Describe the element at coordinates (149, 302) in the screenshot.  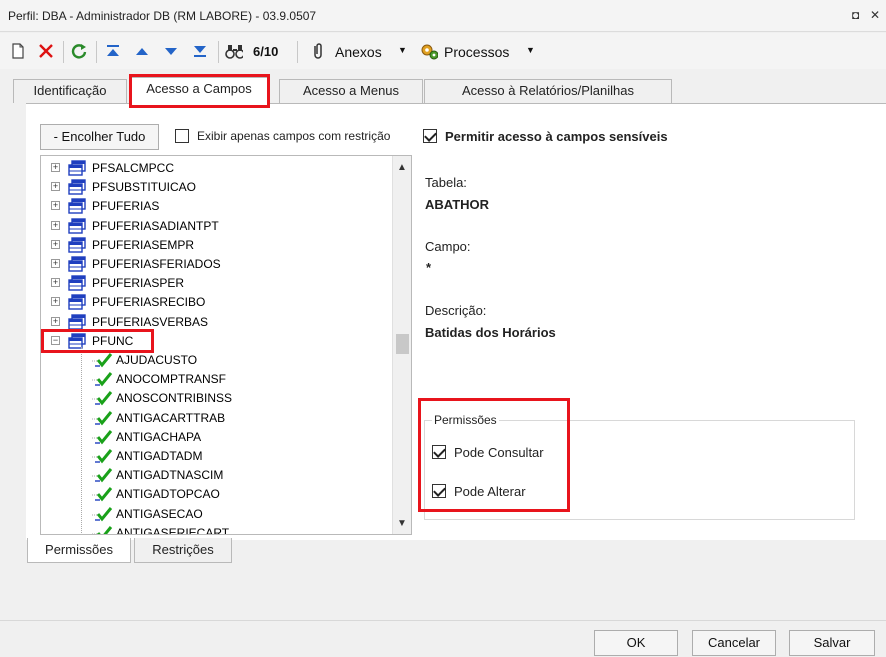
I see `tree-table-label: PFUFERIASRECIBO` at that location.